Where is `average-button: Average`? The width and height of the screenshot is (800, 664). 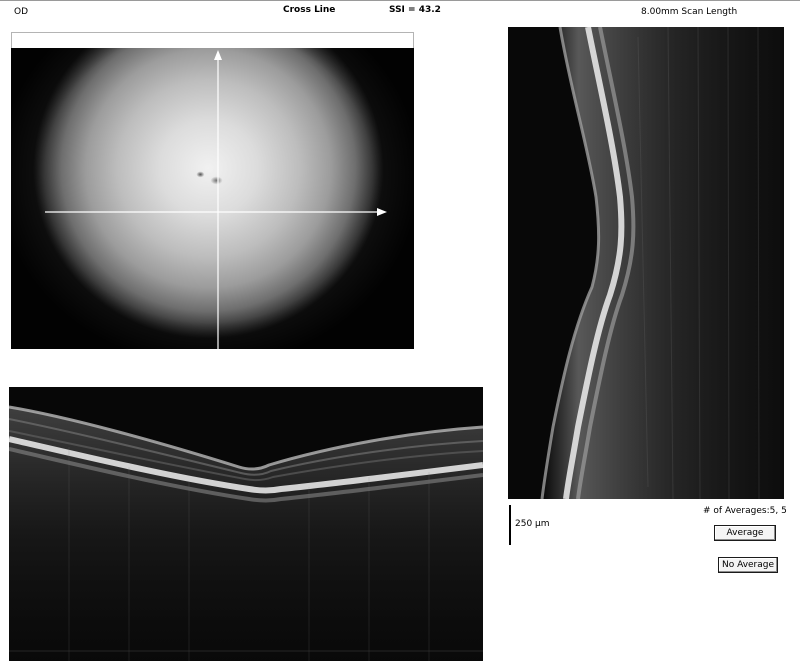 average-button: Average is located at coordinates (745, 533).